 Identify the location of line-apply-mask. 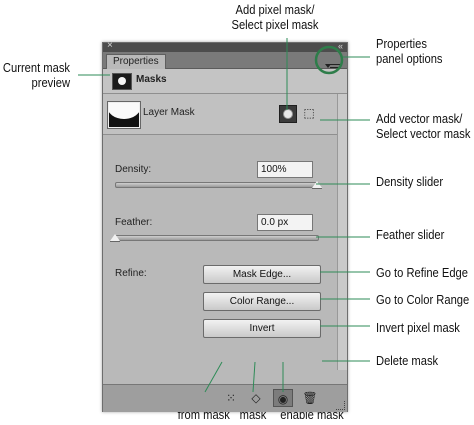
(254, 377).